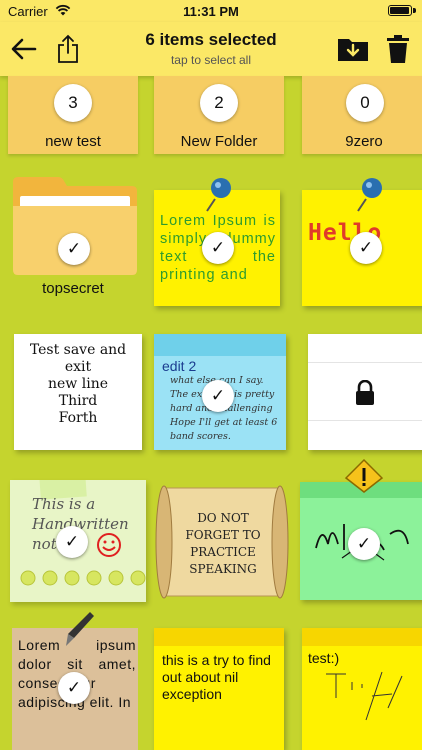  Describe the element at coordinates (414, 10) in the screenshot. I see `battery-tip` at that location.